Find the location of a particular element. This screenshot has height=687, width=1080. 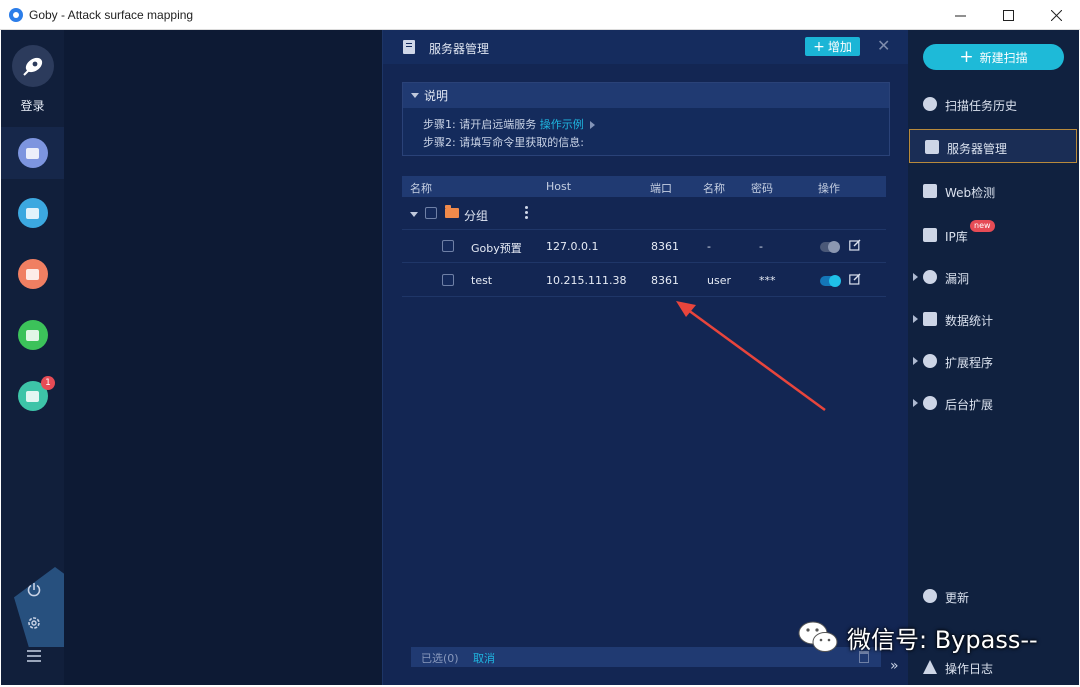

table-row: Goby预置 127.0.0.1 8361 - - is located at coordinates (644, 246).